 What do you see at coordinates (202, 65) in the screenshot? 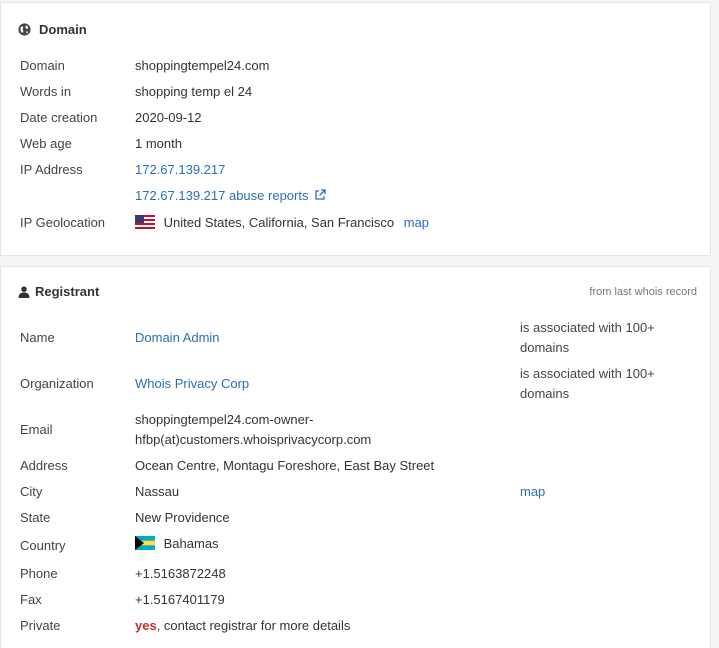
I see `domain-value: shoppingtempel24.com` at bounding box center [202, 65].